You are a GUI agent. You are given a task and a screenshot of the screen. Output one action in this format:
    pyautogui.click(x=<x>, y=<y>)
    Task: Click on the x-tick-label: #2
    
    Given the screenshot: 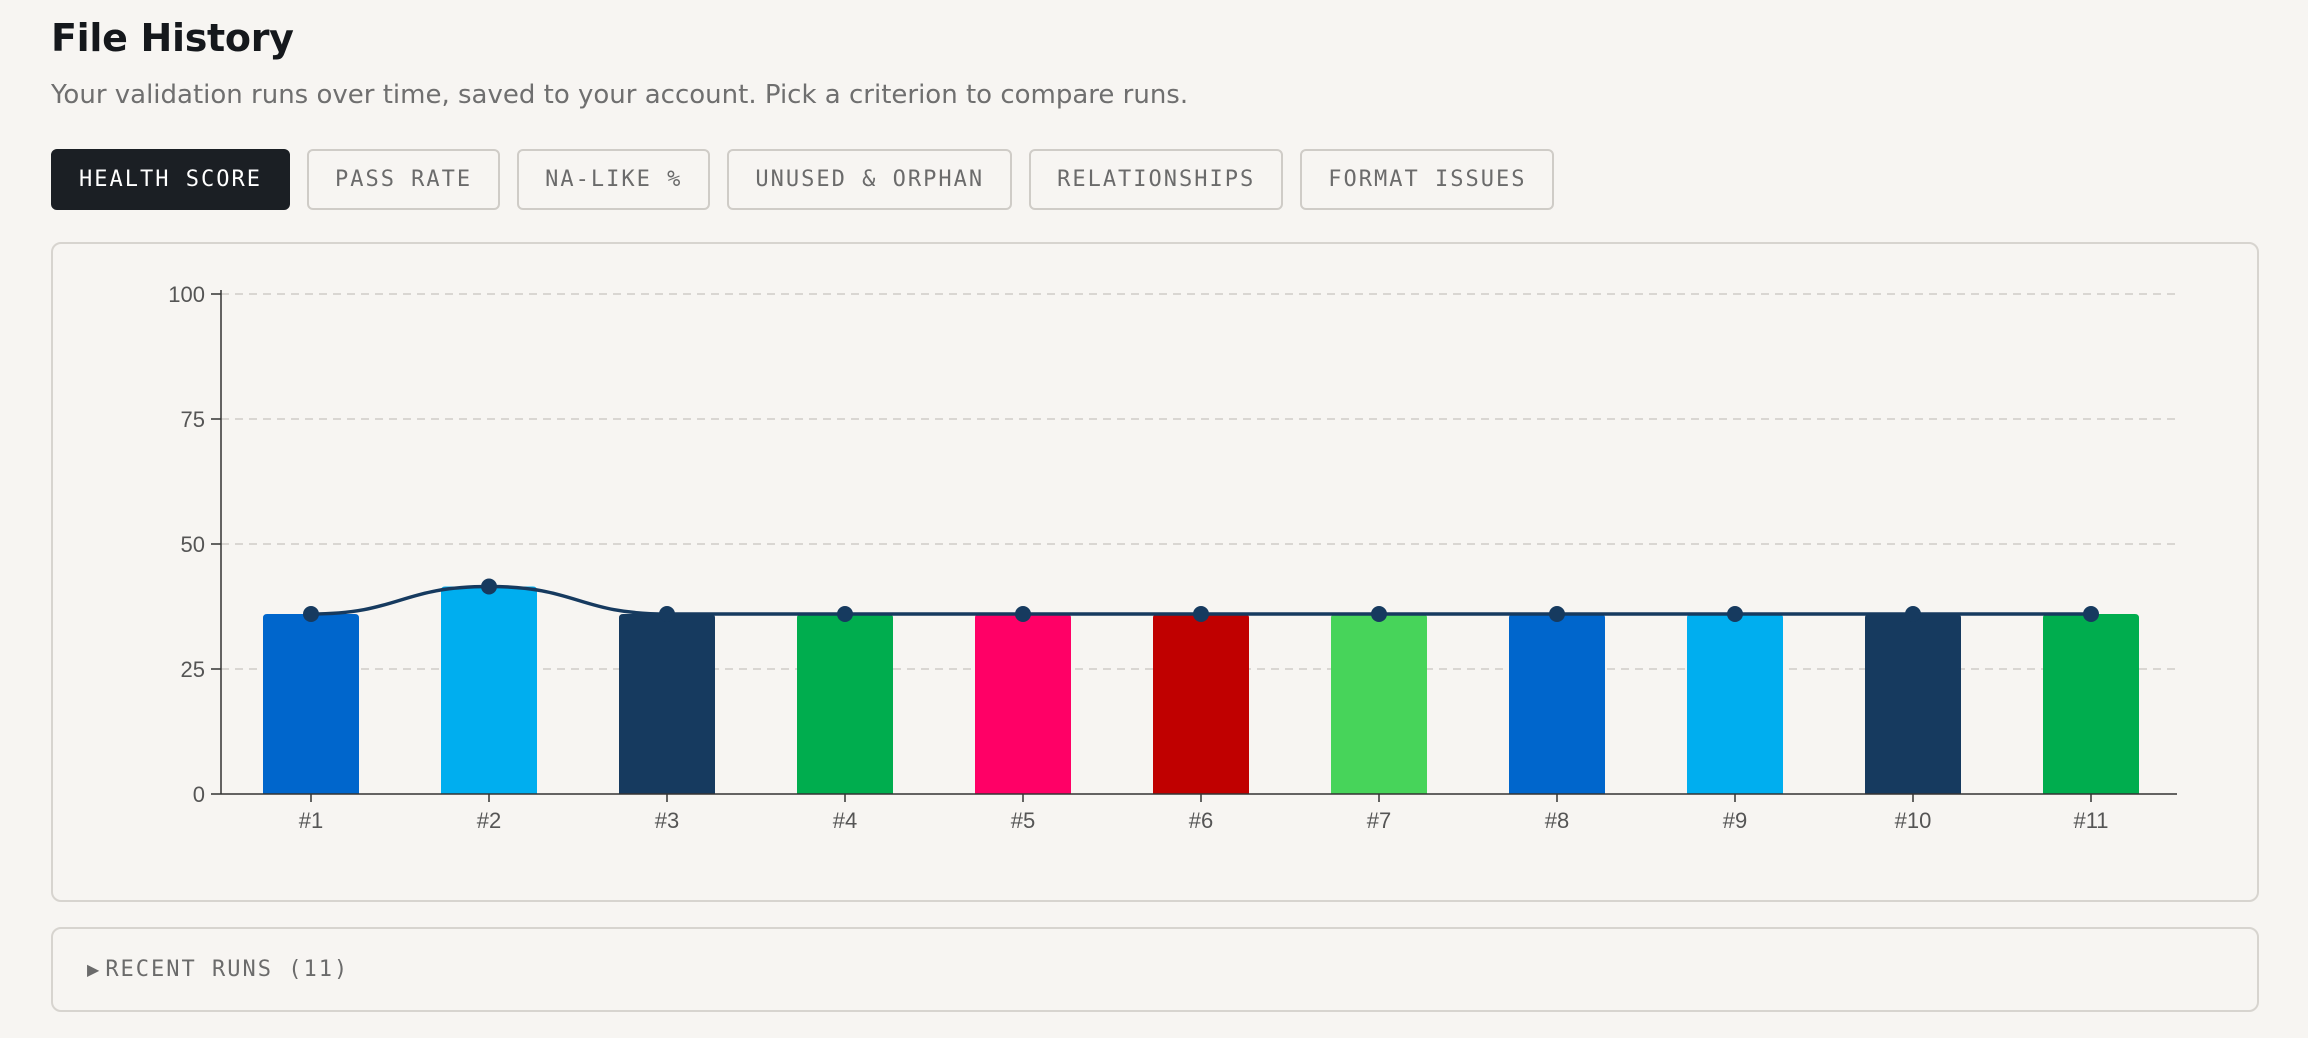 What is the action you would take?
    pyautogui.click(x=489, y=820)
    